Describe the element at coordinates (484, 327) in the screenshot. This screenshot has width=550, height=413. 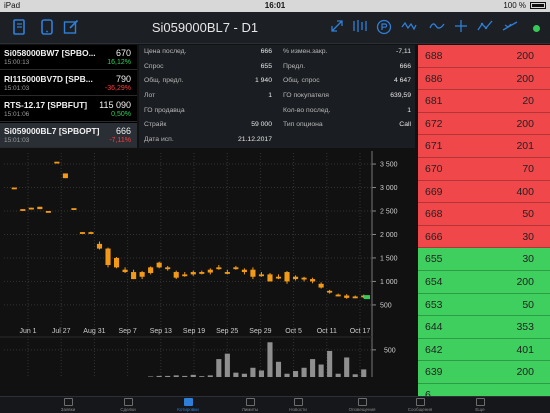
I see `order-book-bid-row: 644 353` at that location.